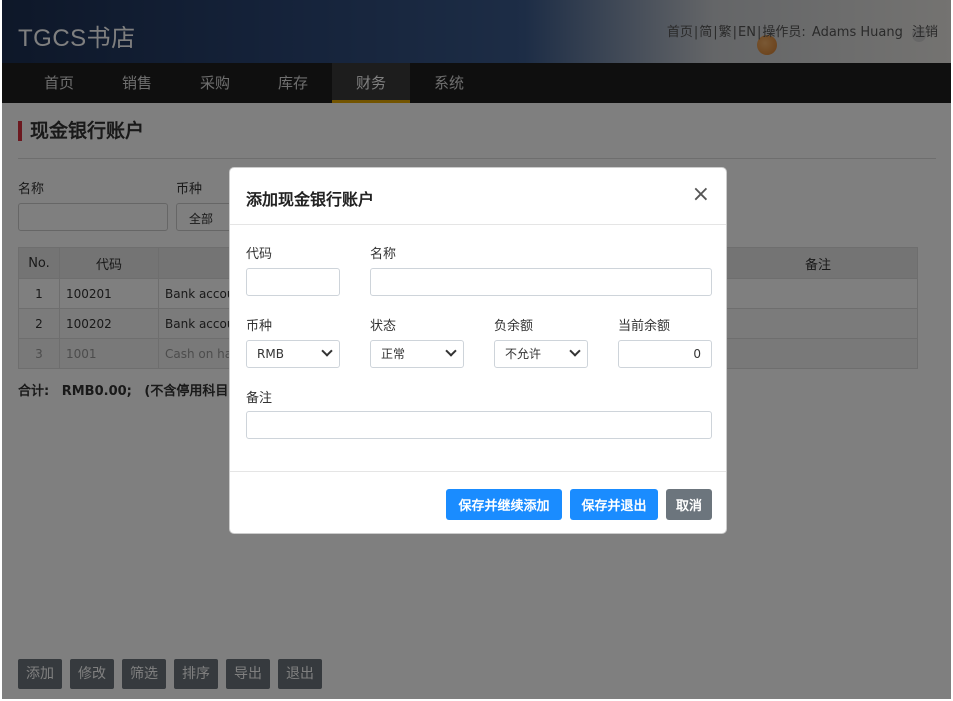 This screenshot has height=701, width=953. What do you see at coordinates (614, 504) in the screenshot?
I see `save-exit-button: 保存并退出` at bounding box center [614, 504].